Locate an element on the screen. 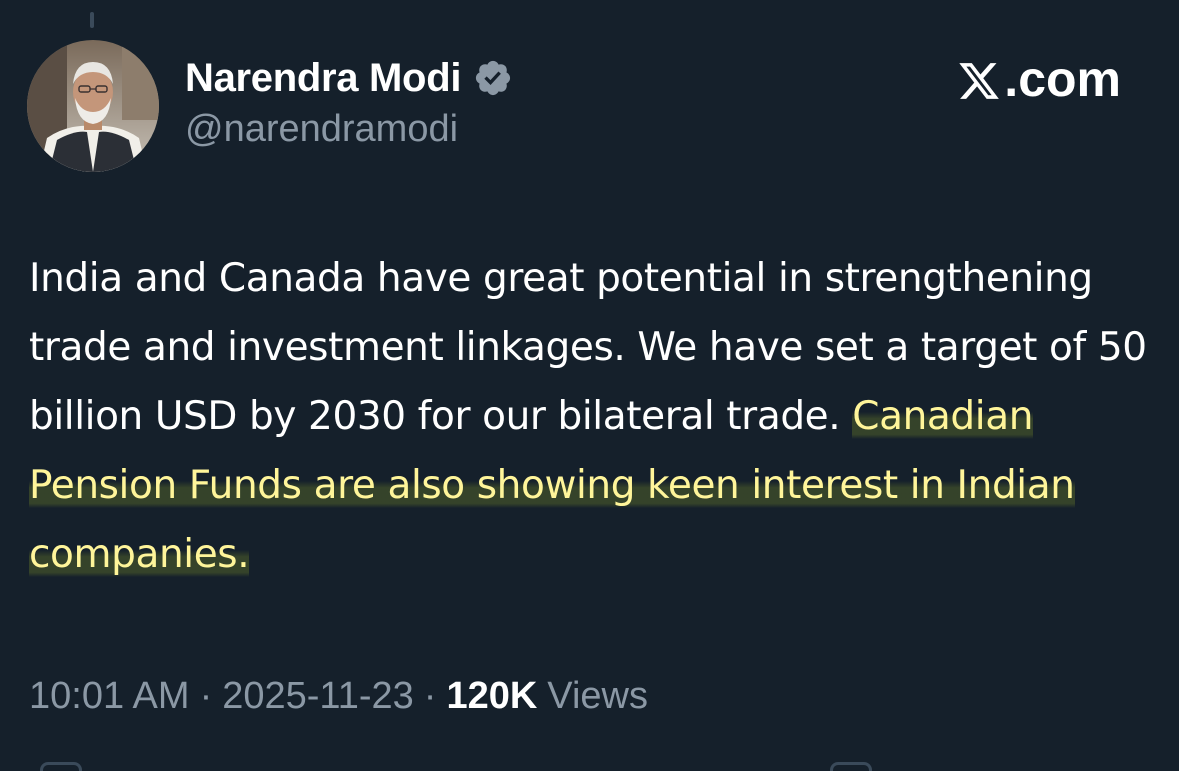  author-handle: @narendramodi is located at coordinates (321, 129).